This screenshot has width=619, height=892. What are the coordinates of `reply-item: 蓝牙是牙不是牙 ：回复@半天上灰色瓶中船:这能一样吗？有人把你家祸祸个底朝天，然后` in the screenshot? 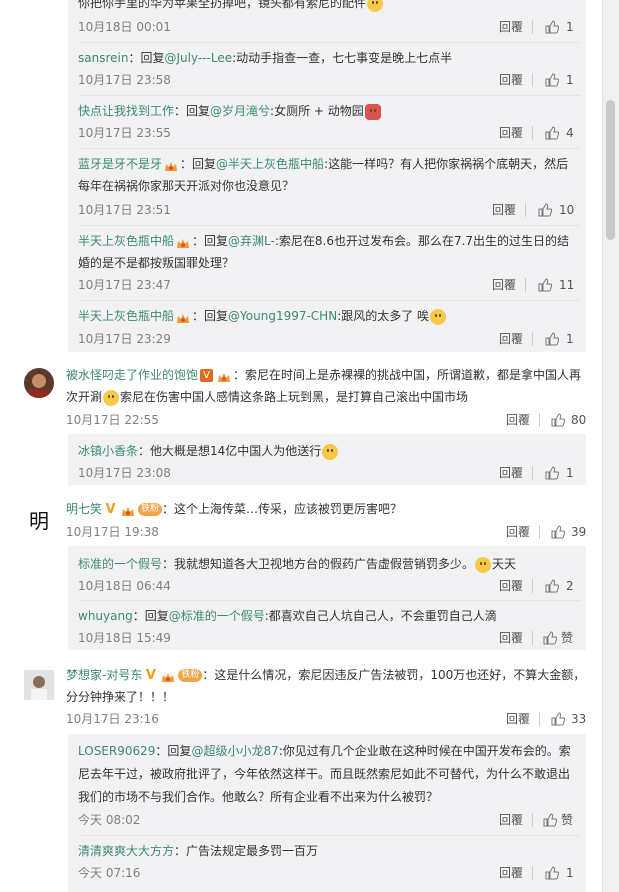 It's located at (323, 164).